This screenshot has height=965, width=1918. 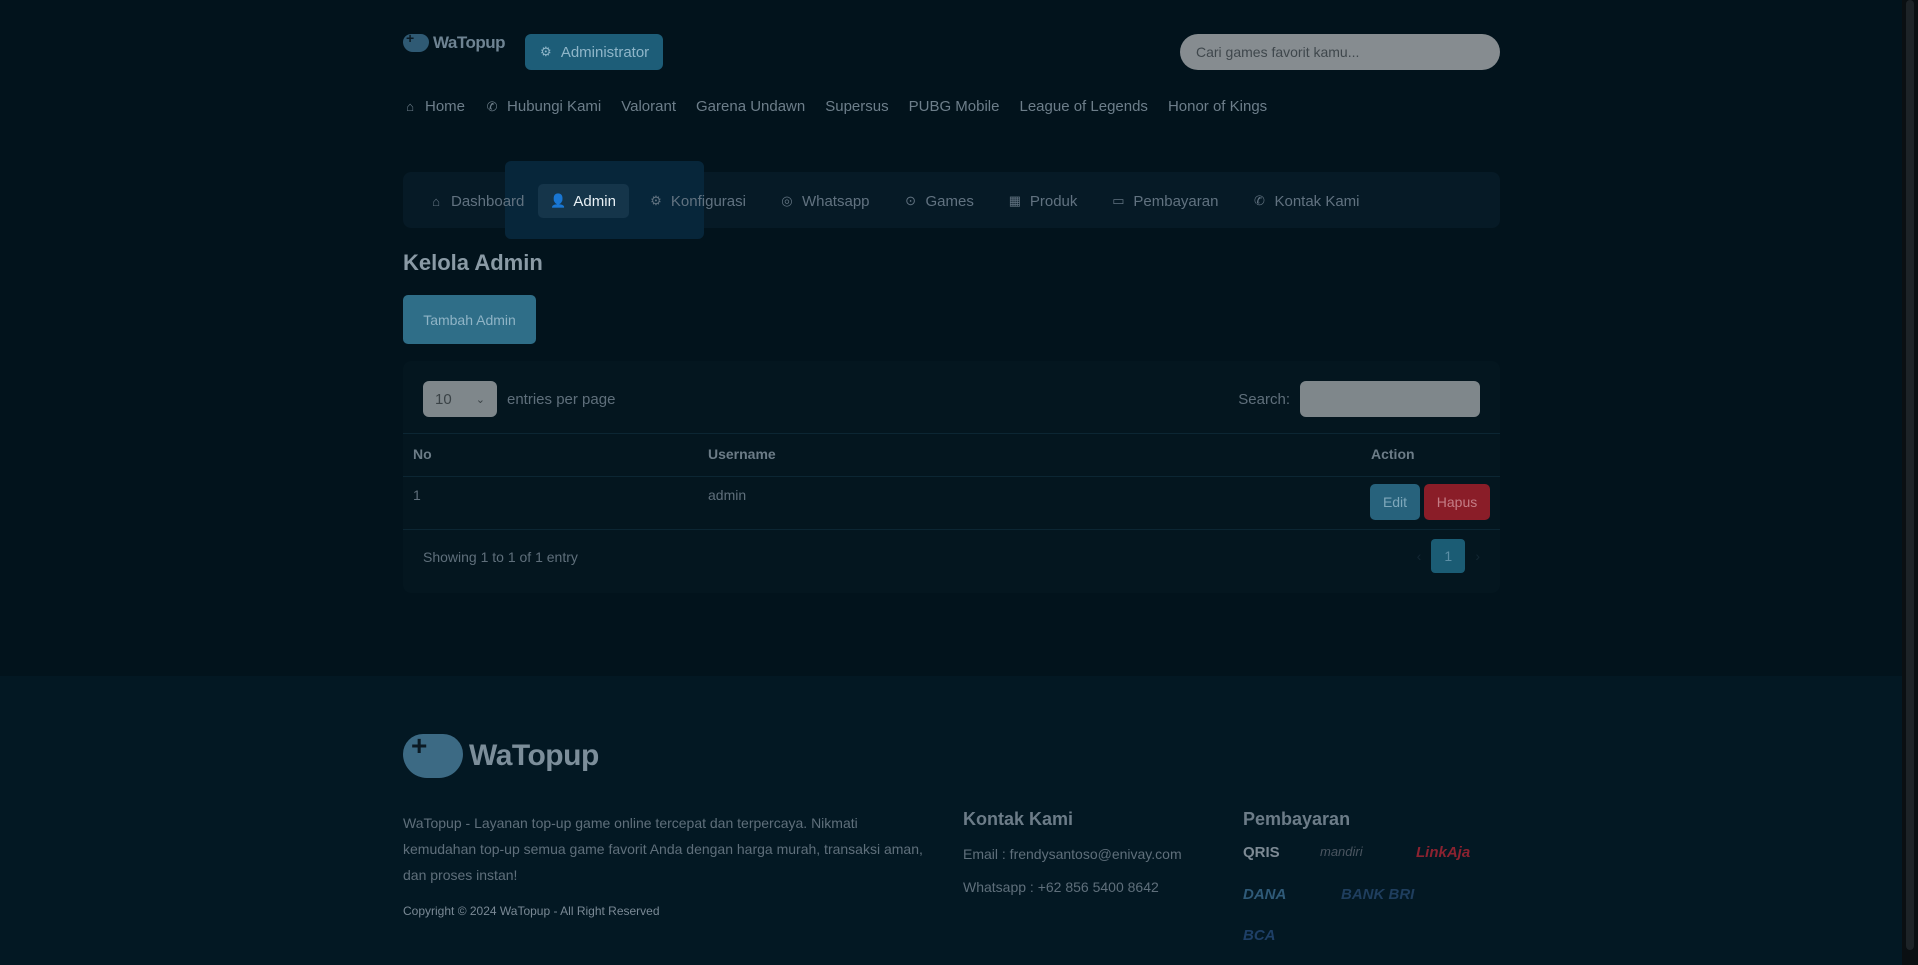 What do you see at coordinates (605, 52) in the screenshot?
I see `administrator-label: Administrator` at bounding box center [605, 52].